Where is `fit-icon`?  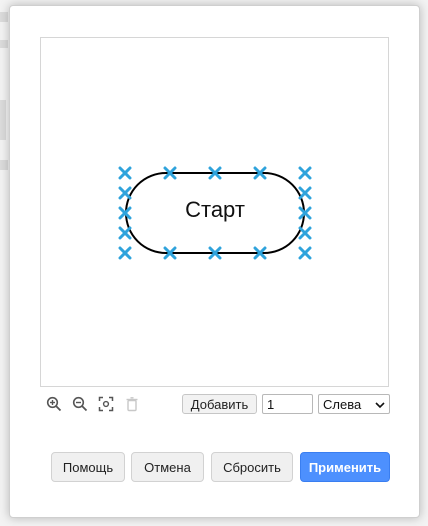 fit-icon is located at coordinates (106, 404).